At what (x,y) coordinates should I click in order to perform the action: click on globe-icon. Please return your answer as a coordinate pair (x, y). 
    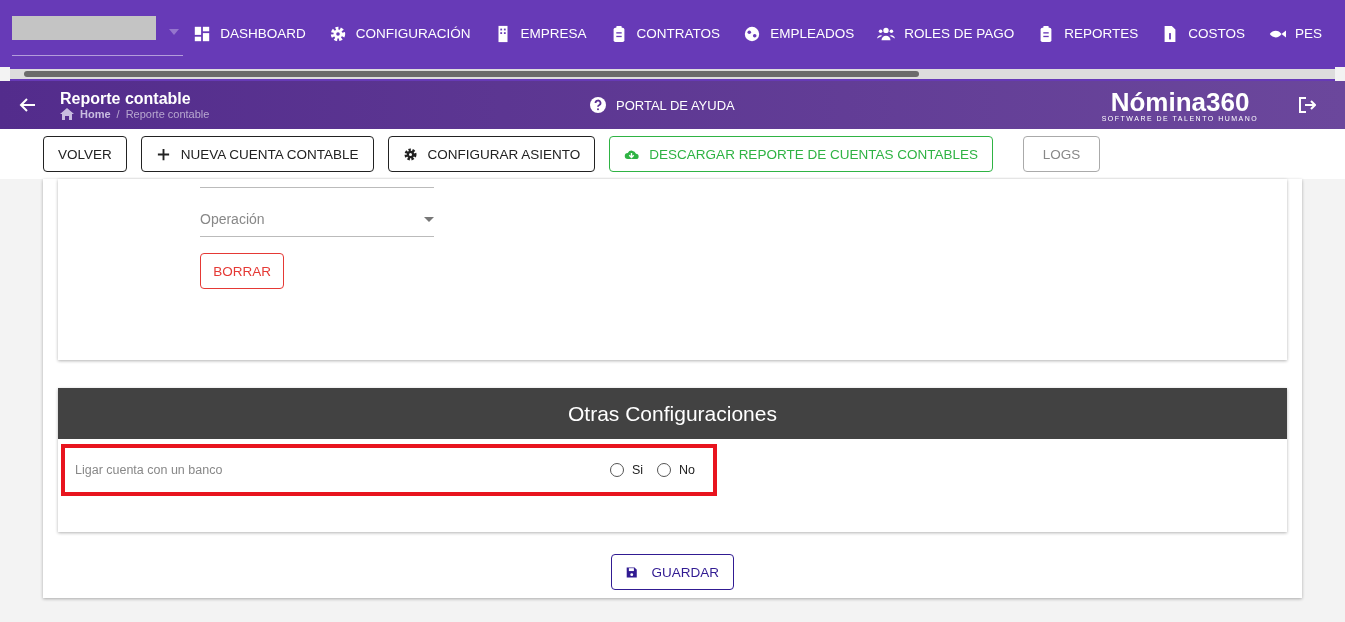
    Looking at the image, I should click on (752, 33).